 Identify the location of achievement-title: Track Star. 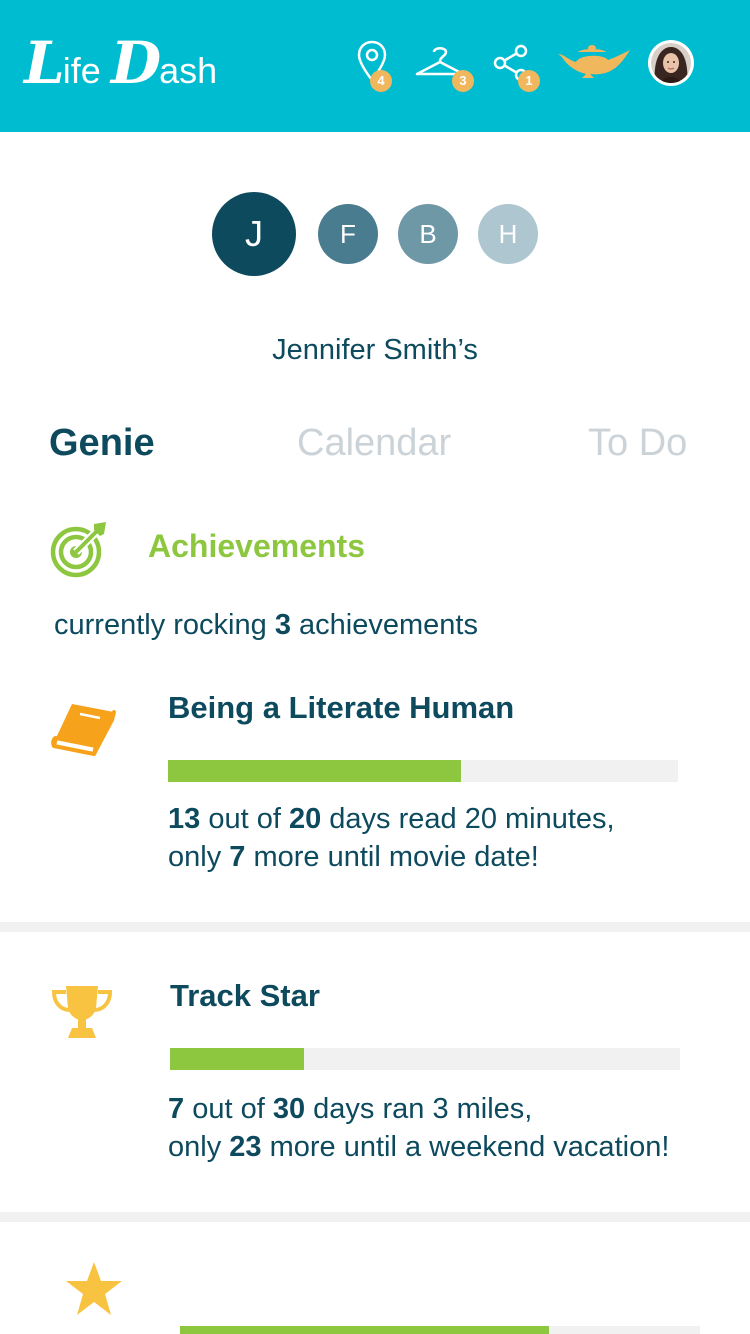
(245, 995).